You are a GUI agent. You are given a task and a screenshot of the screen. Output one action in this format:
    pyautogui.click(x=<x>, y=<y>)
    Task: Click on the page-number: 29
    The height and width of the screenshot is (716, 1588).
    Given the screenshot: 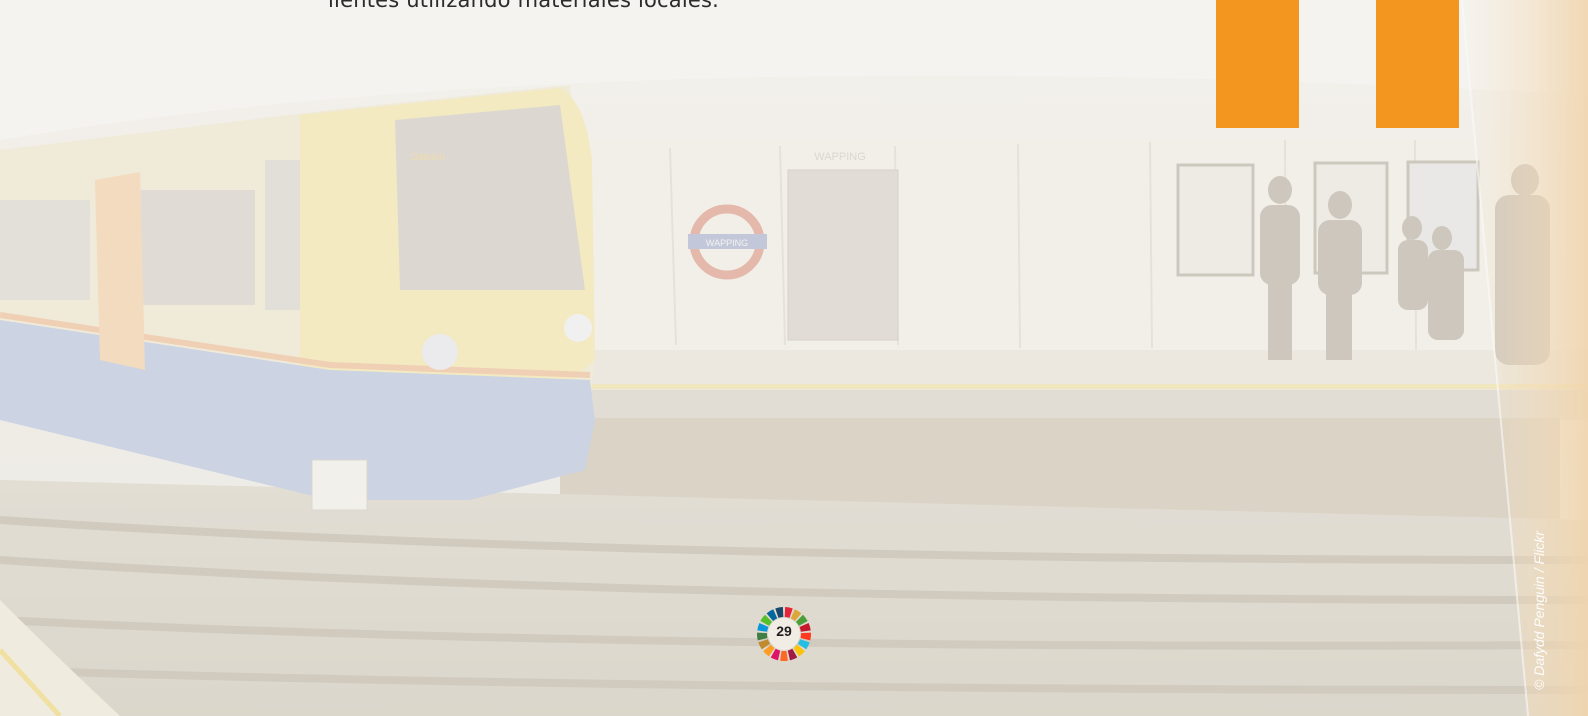 What is the action you would take?
    pyautogui.click(x=784, y=631)
    